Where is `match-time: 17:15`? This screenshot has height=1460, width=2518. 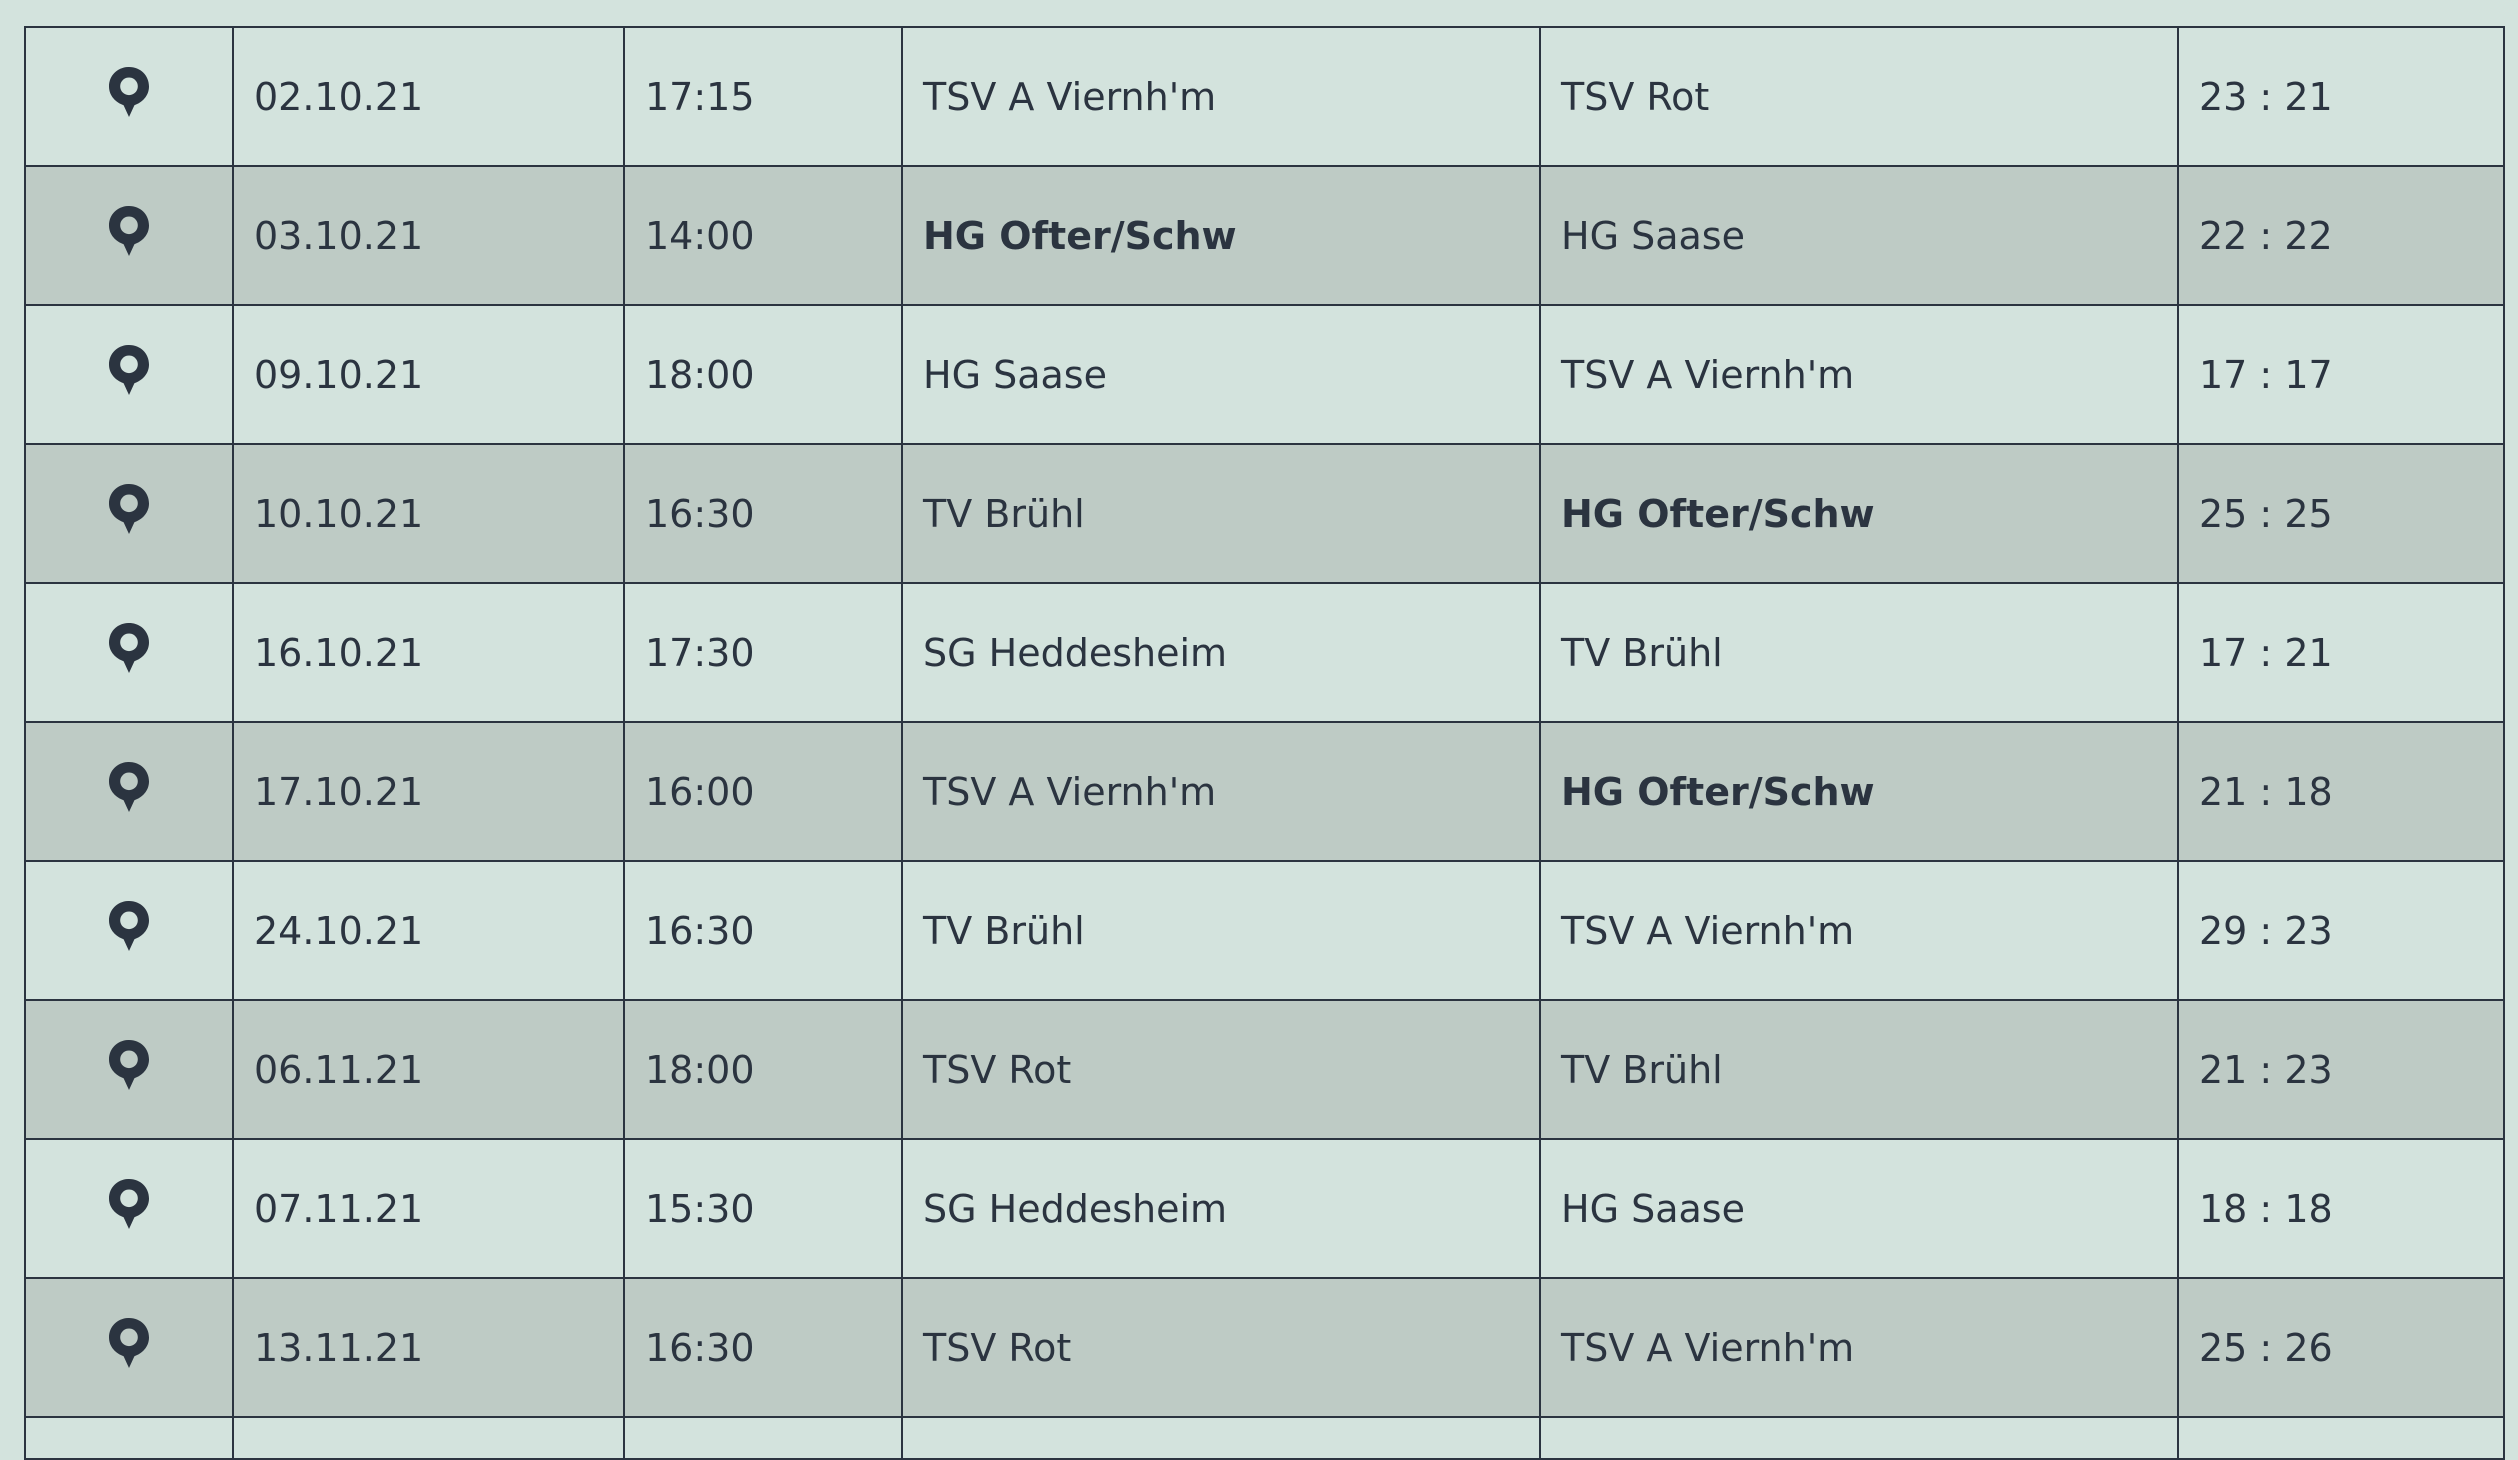 match-time: 17:15 is located at coordinates (763, 96).